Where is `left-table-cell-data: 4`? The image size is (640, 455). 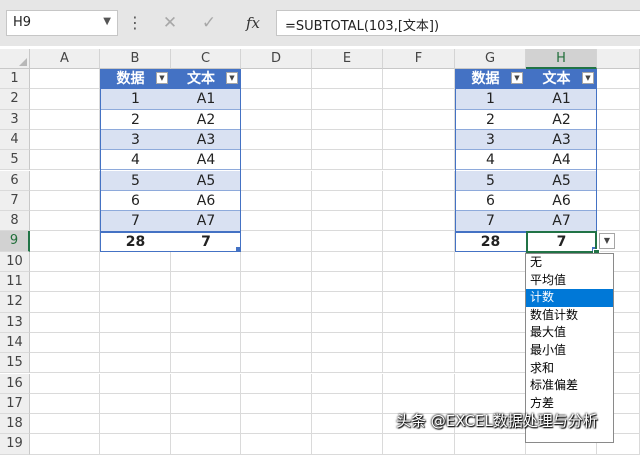
left-table-cell-data: 4 is located at coordinates (135, 160).